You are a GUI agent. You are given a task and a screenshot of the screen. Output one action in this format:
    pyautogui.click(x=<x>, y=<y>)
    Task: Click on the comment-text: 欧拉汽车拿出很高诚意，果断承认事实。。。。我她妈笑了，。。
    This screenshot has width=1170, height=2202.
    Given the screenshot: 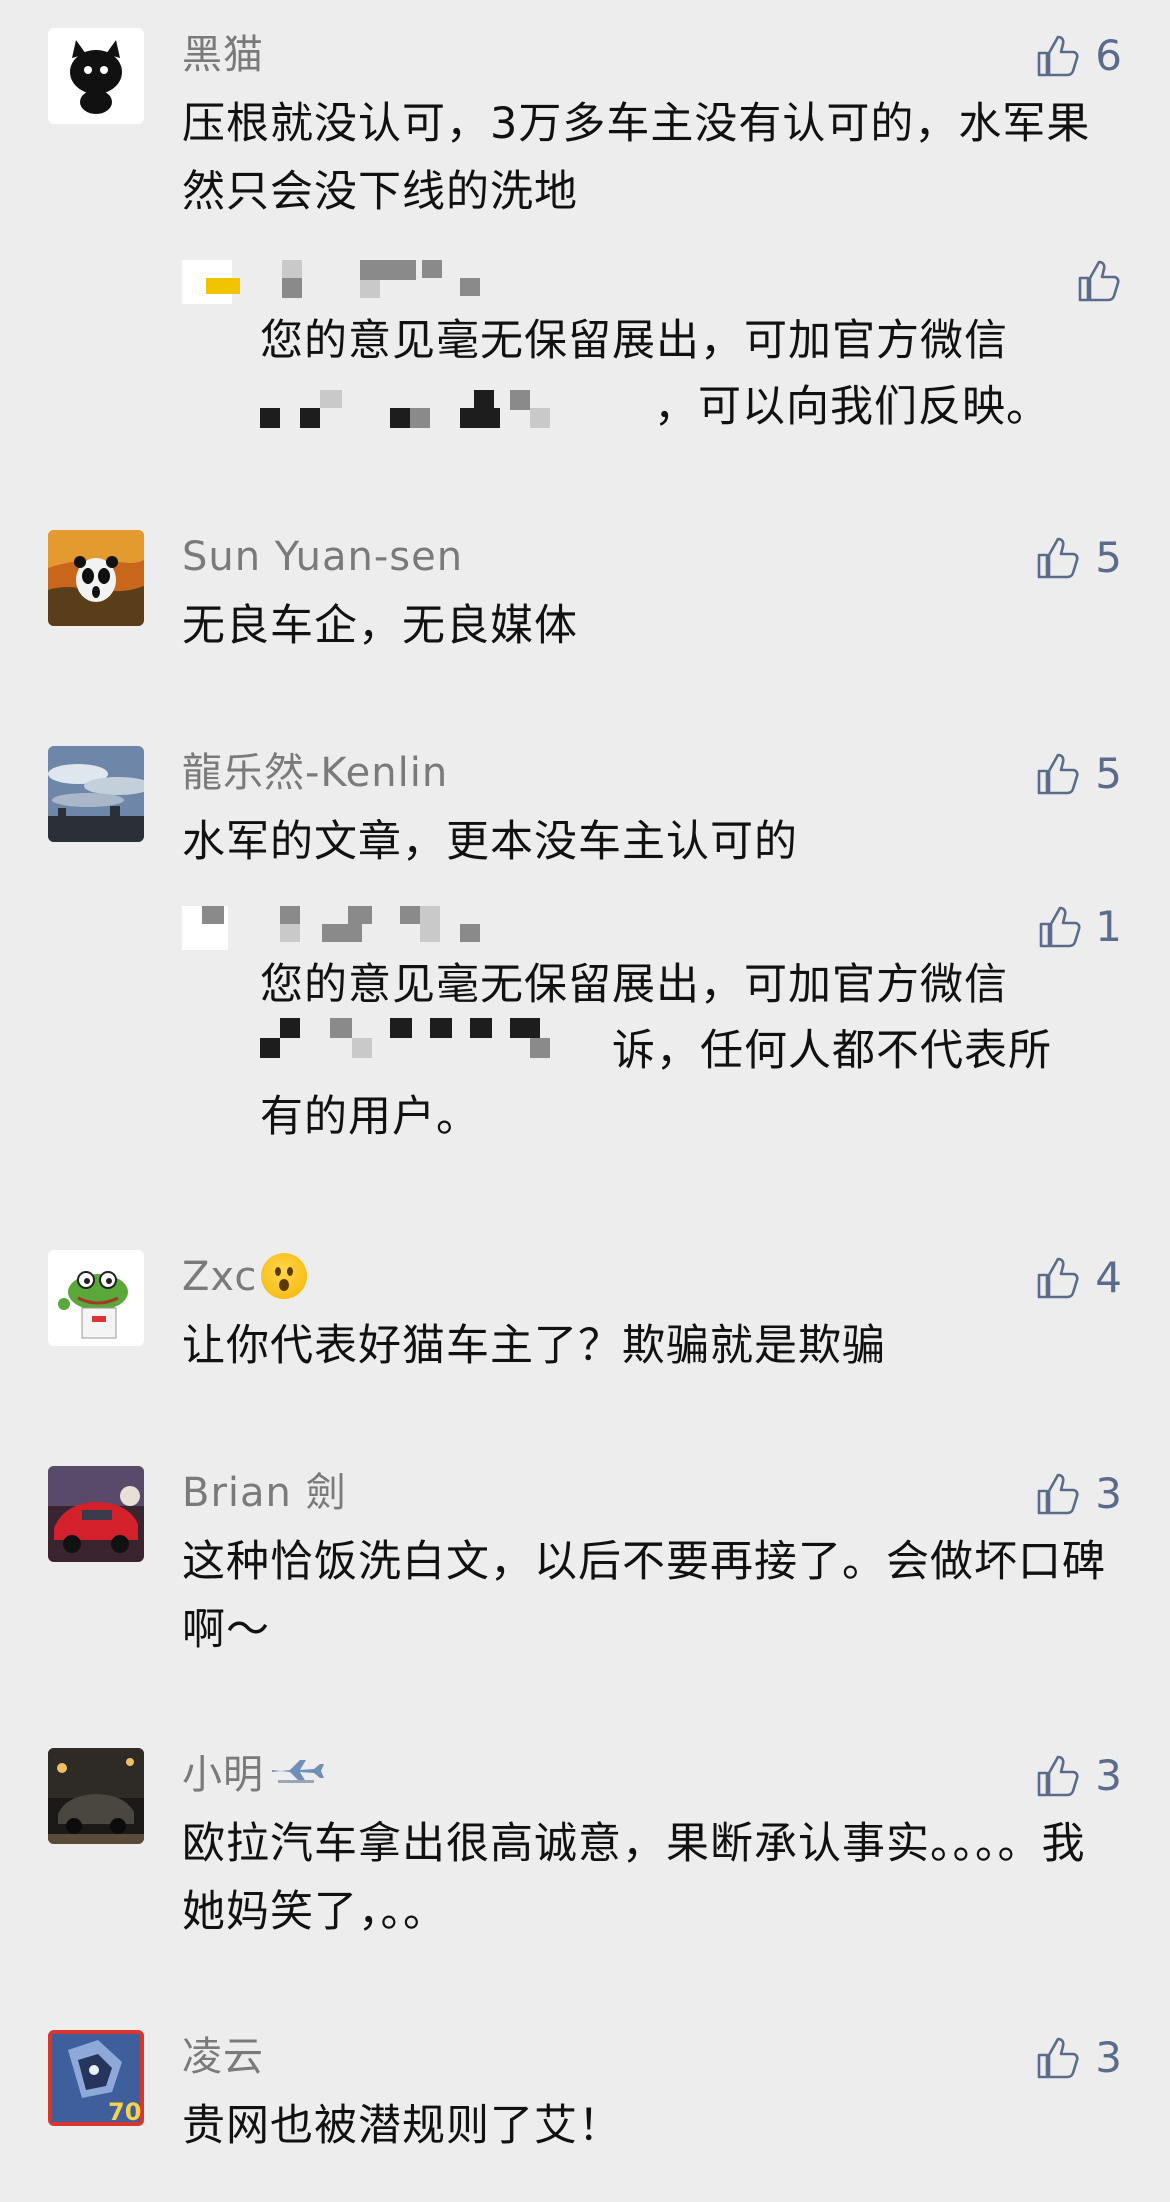 What is the action you would take?
    pyautogui.click(x=634, y=1878)
    